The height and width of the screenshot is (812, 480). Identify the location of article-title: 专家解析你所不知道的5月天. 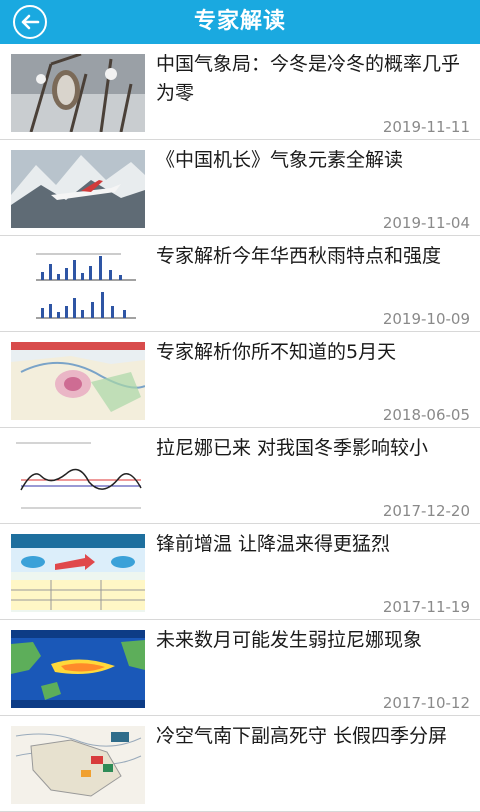
(276, 352).